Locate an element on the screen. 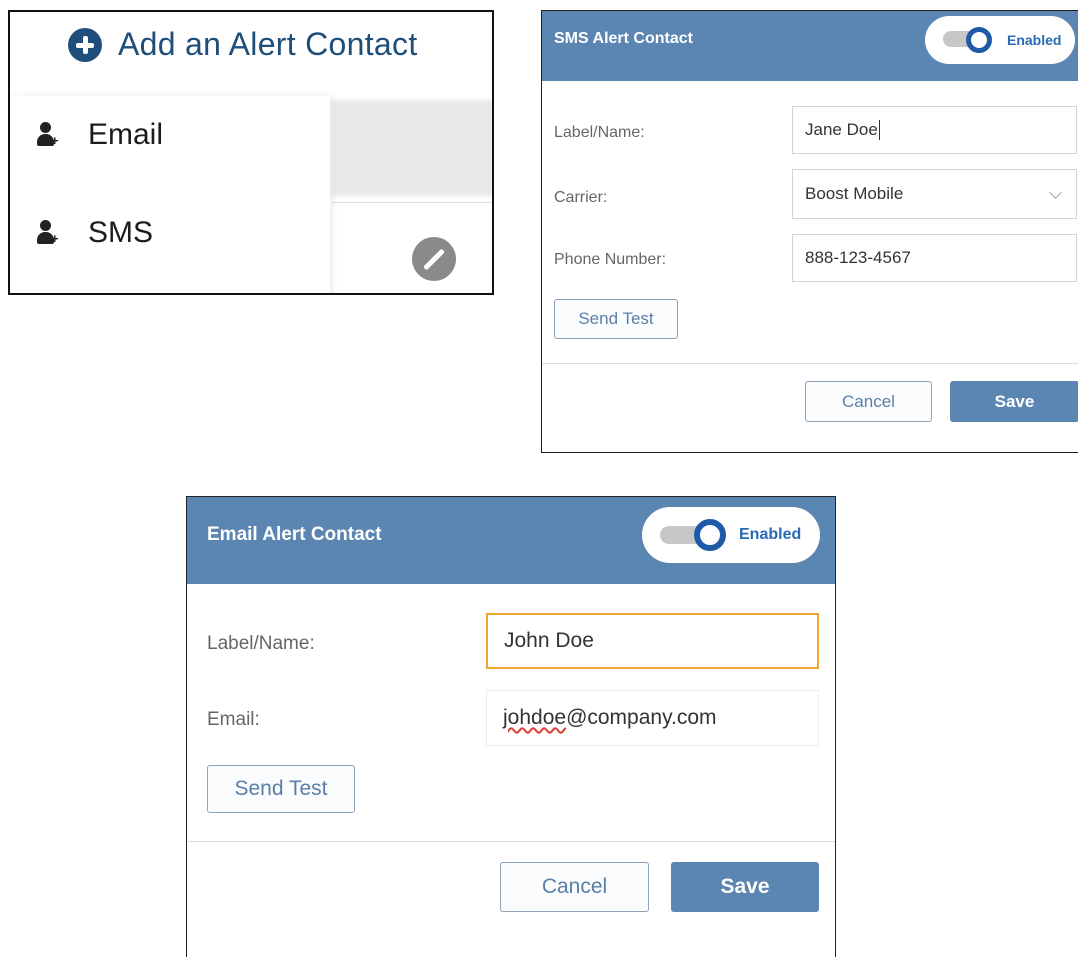 The image size is (1078, 957). menu-item-email: + Email is located at coordinates (99, 135).